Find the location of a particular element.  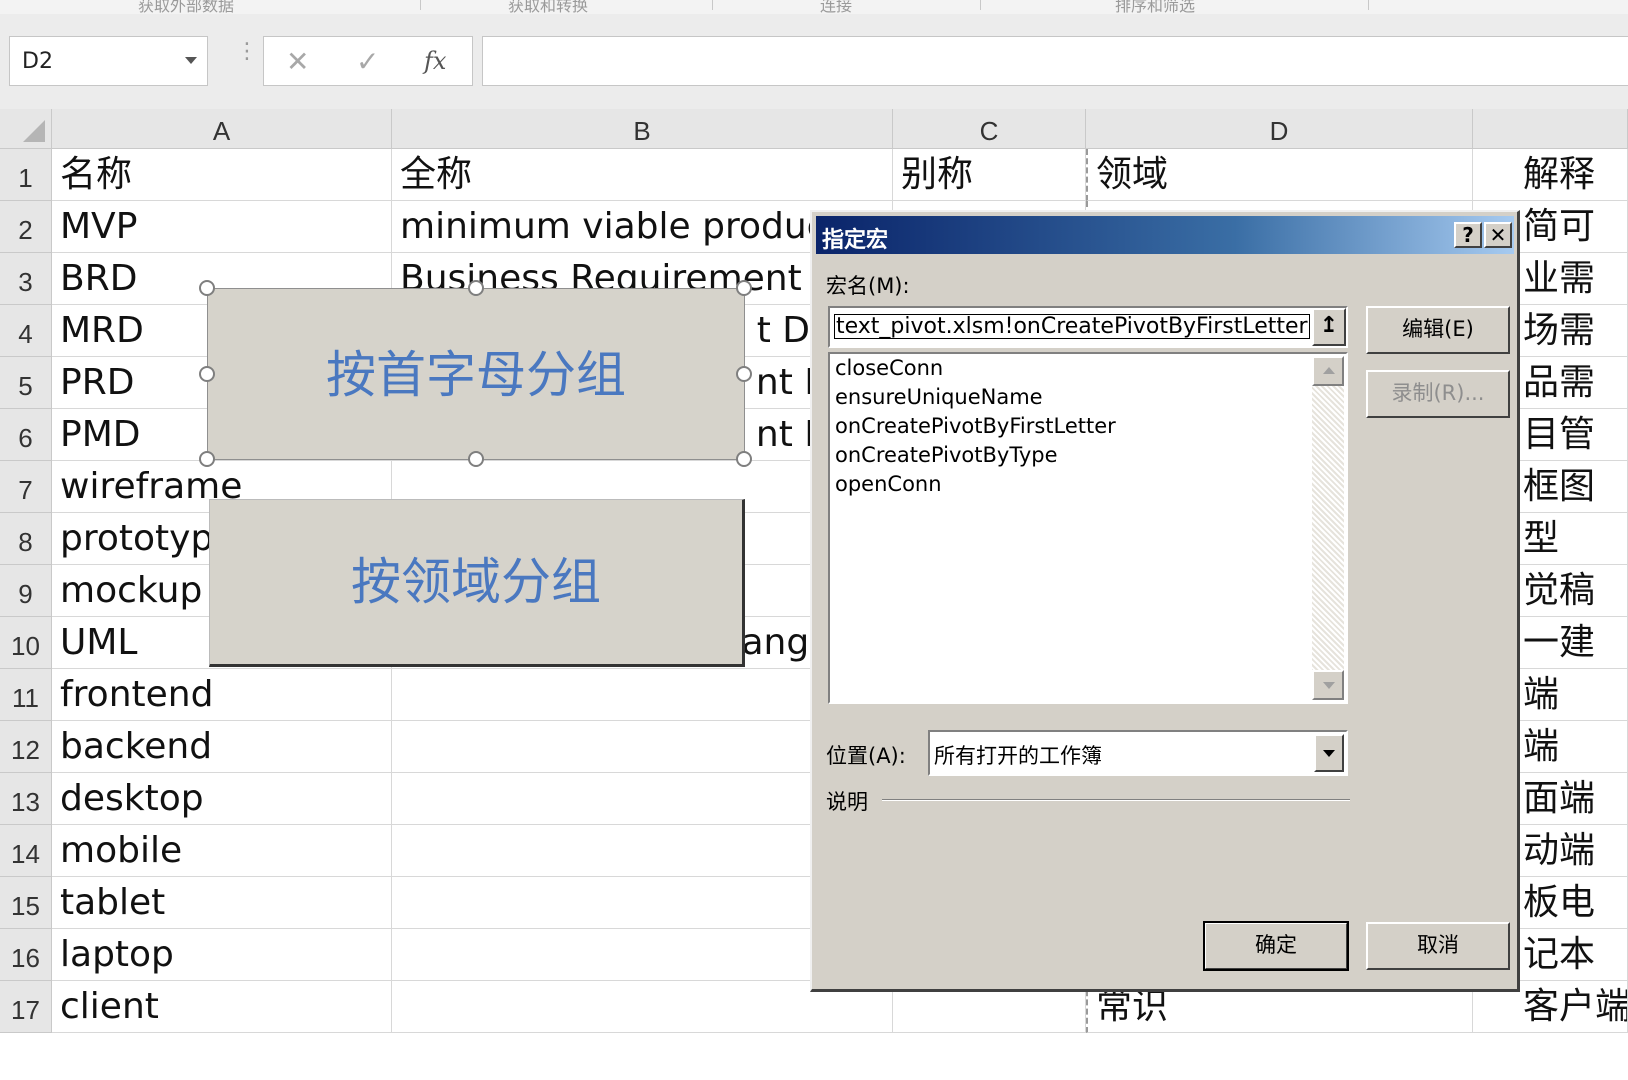

group-by-domain-shape-button: 按领域分组 is located at coordinates (477, 583).